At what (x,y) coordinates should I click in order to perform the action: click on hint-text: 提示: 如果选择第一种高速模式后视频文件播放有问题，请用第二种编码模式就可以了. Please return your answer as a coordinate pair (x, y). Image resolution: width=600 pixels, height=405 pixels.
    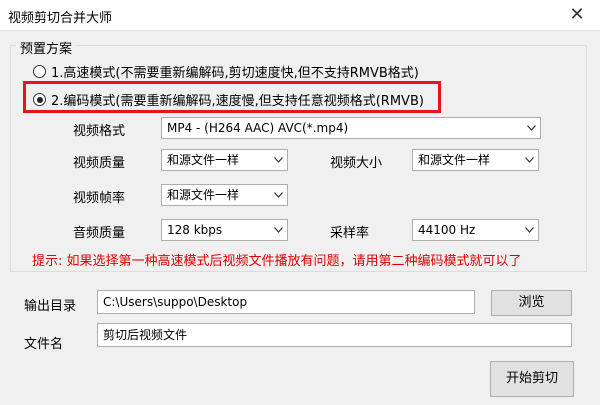
    Looking at the image, I should click on (277, 261).